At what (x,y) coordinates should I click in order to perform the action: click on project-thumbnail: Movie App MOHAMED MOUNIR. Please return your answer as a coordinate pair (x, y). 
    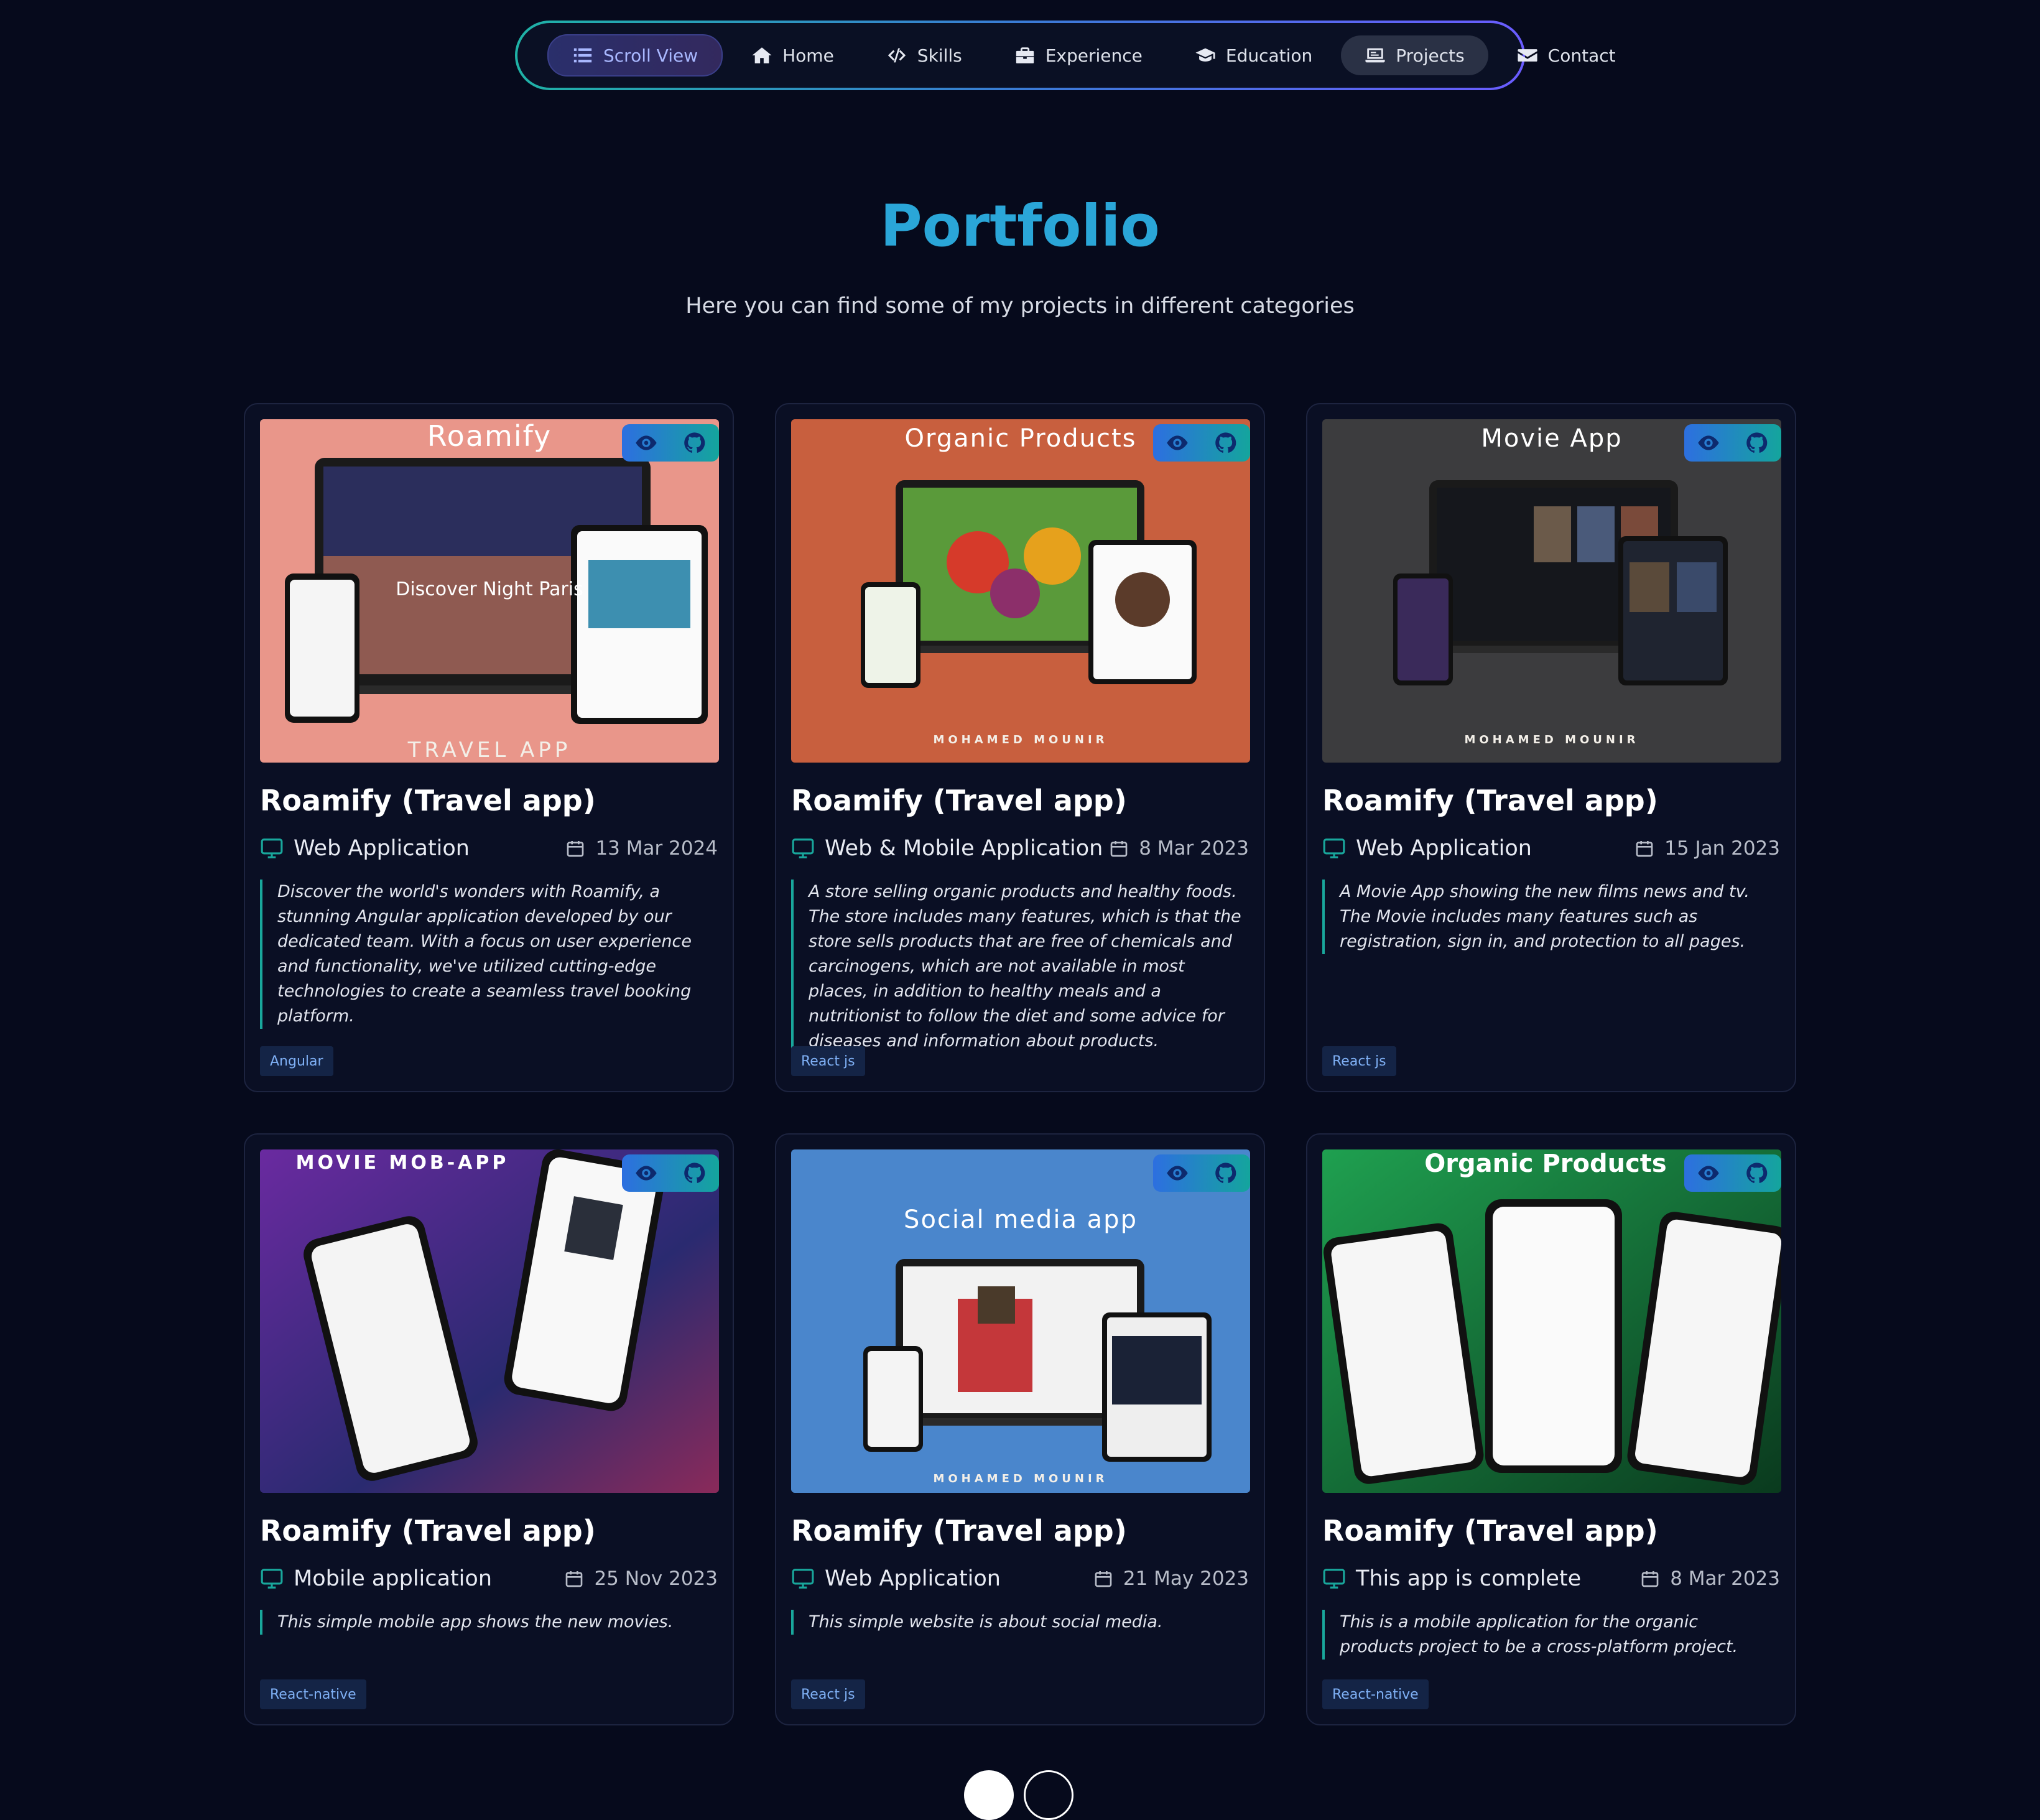
    Looking at the image, I should click on (1551, 591).